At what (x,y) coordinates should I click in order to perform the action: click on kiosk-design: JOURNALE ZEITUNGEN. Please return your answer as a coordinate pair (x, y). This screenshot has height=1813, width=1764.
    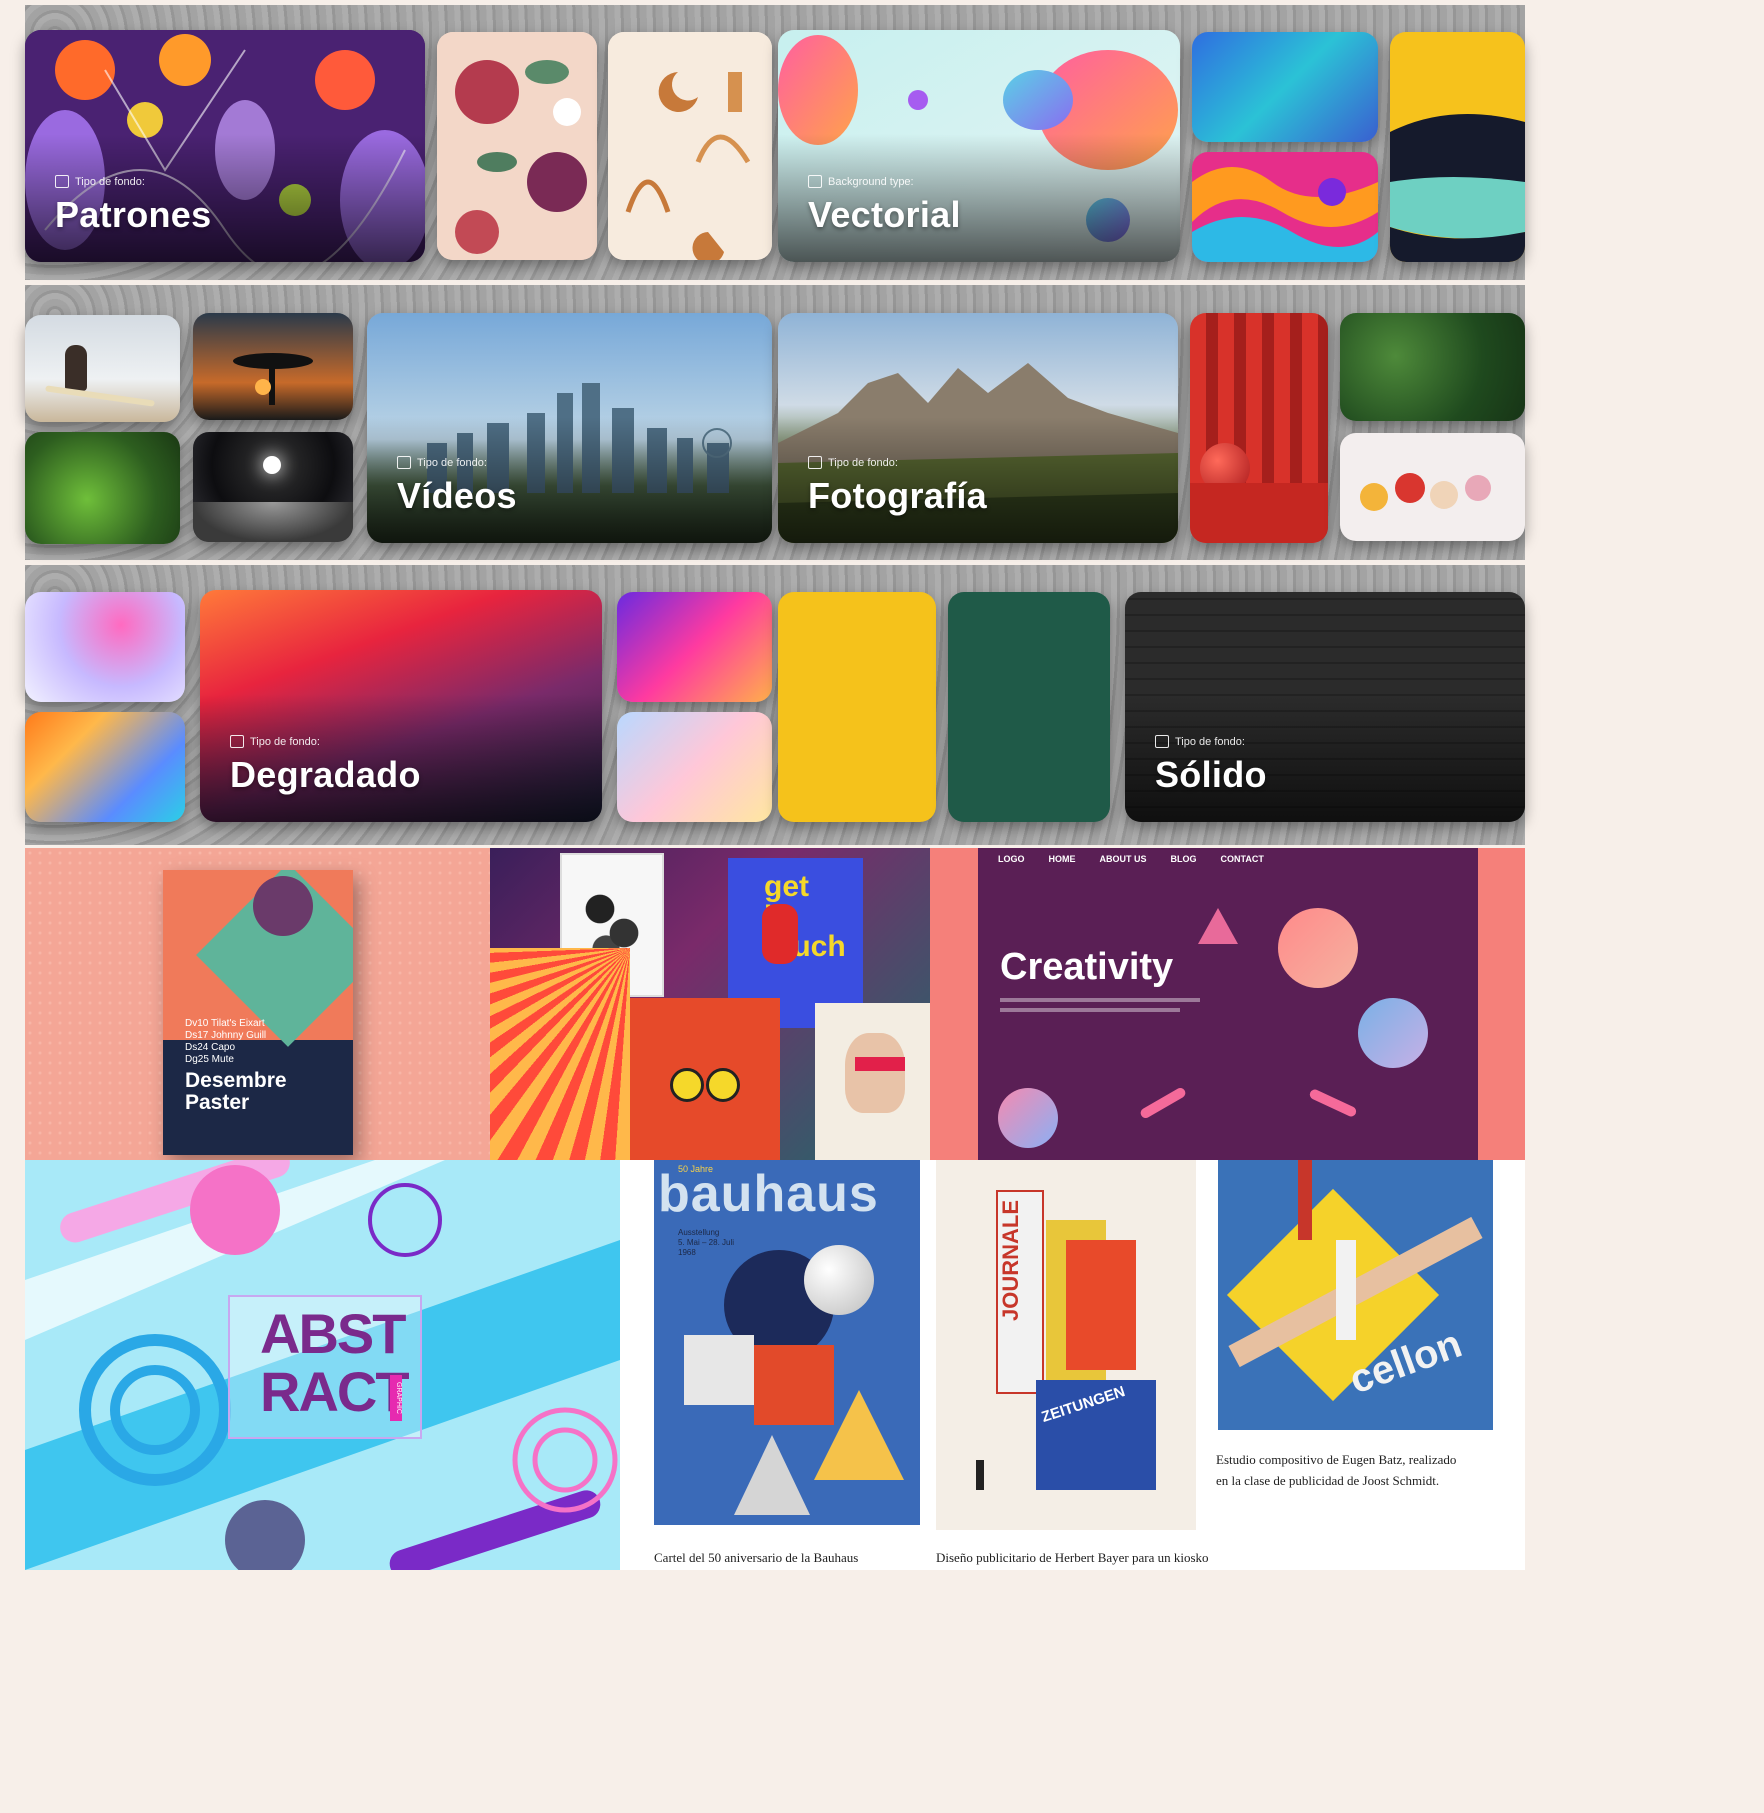
    Looking at the image, I should click on (1066, 1345).